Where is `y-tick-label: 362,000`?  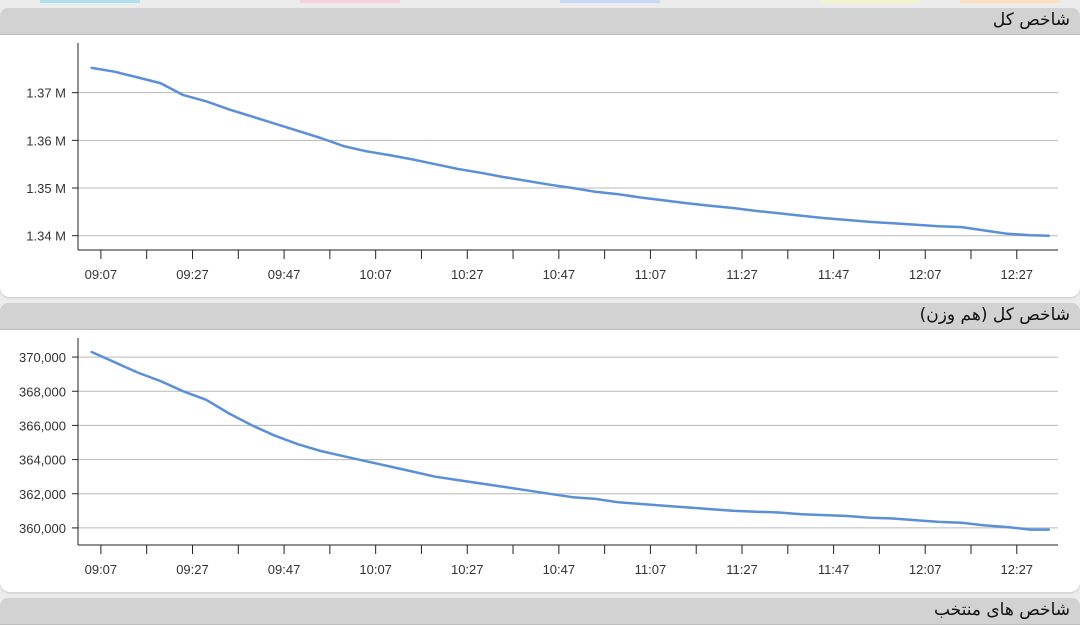 y-tick-label: 362,000 is located at coordinates (42, 494).